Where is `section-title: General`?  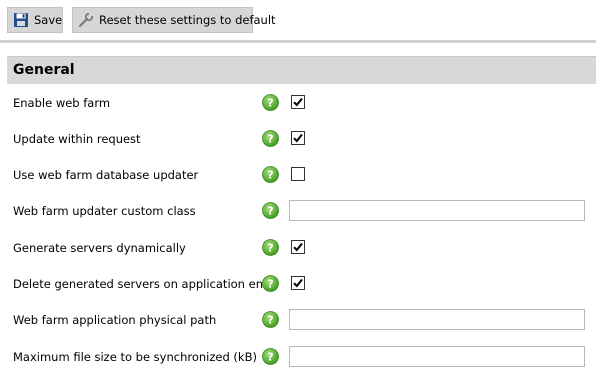
section-title: General is located at coordinates (44, 70).